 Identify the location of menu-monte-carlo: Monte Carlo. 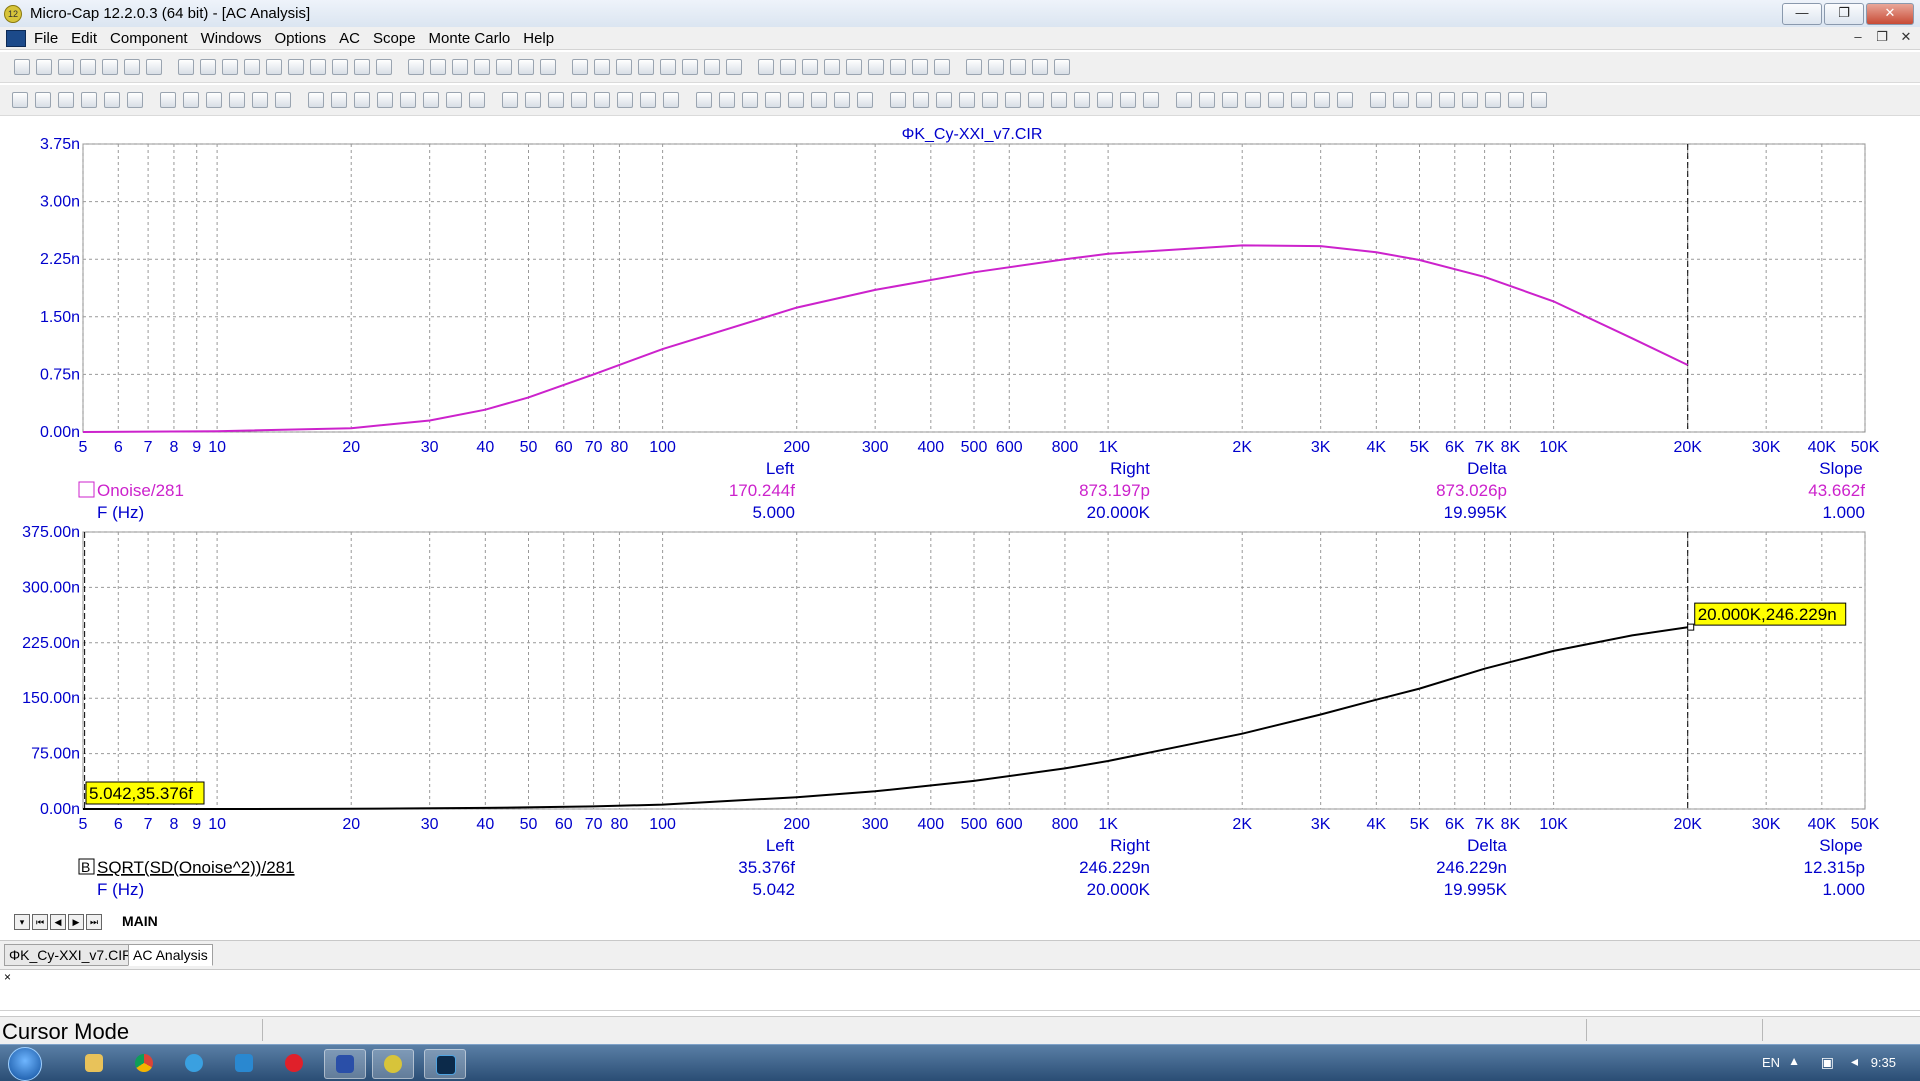
(470, 38).